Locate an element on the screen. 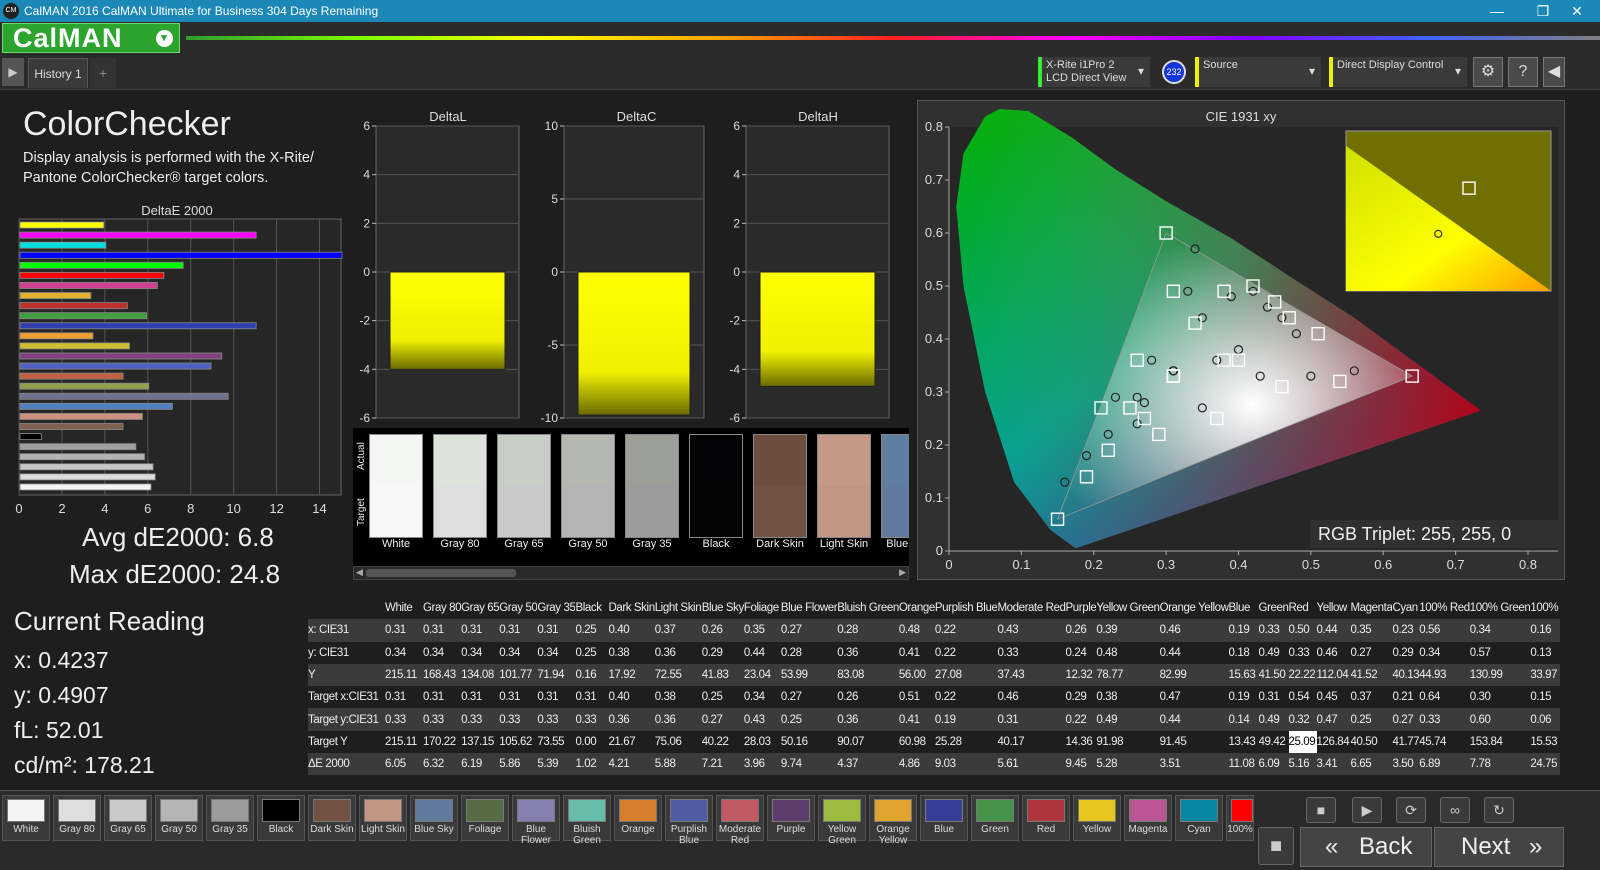 This screenshot has width=1600, height=870. calman-logo-menu: CalMAN ▾ is located at coordinates (91, 38).